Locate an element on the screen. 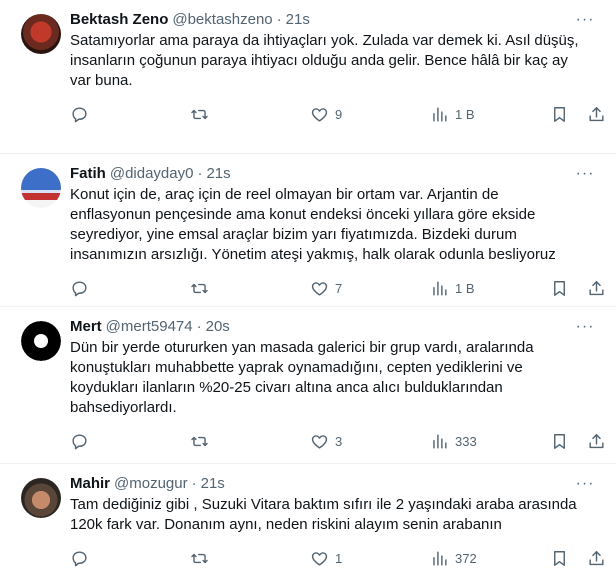 The image size is (616, 584). tweet-actions: 9 1 B is located at coordinates (337, 114).